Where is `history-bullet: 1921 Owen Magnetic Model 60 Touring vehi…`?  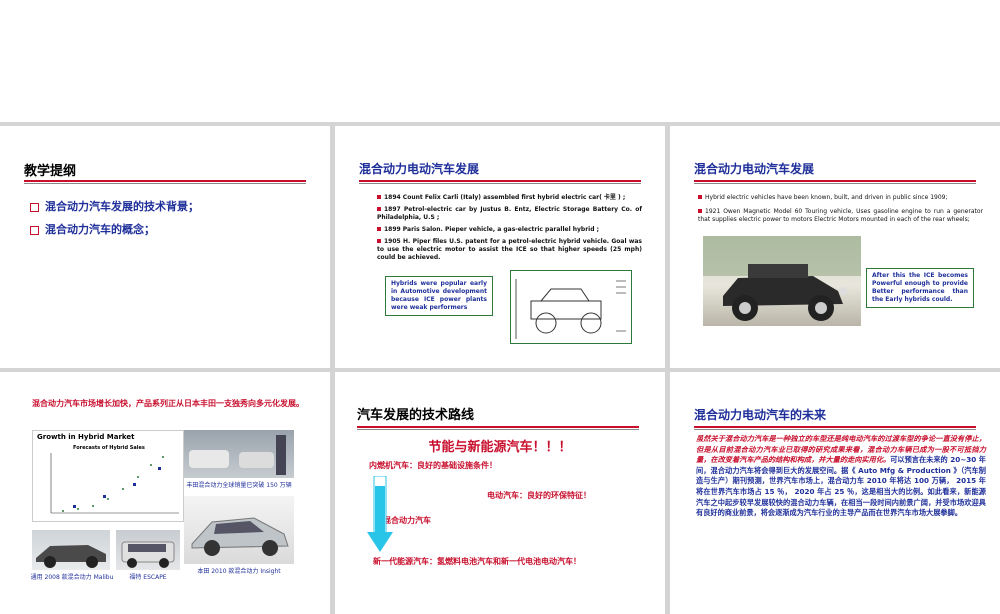 history-bullet: 1921 Owen Magnetic Model 60 Touring vehi… is located at coordinates (840, 215).